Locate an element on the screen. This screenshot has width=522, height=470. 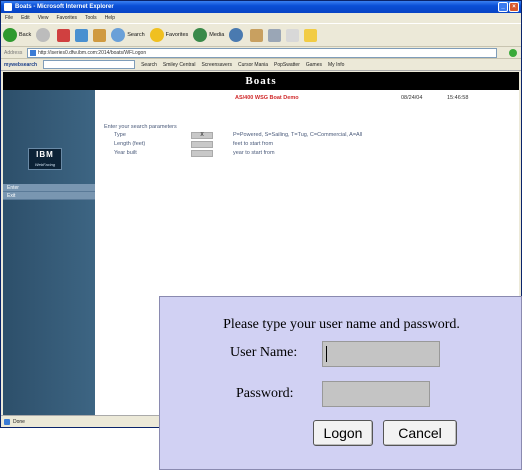
favorites-button: Favorites is located at coordinates (169, 35).